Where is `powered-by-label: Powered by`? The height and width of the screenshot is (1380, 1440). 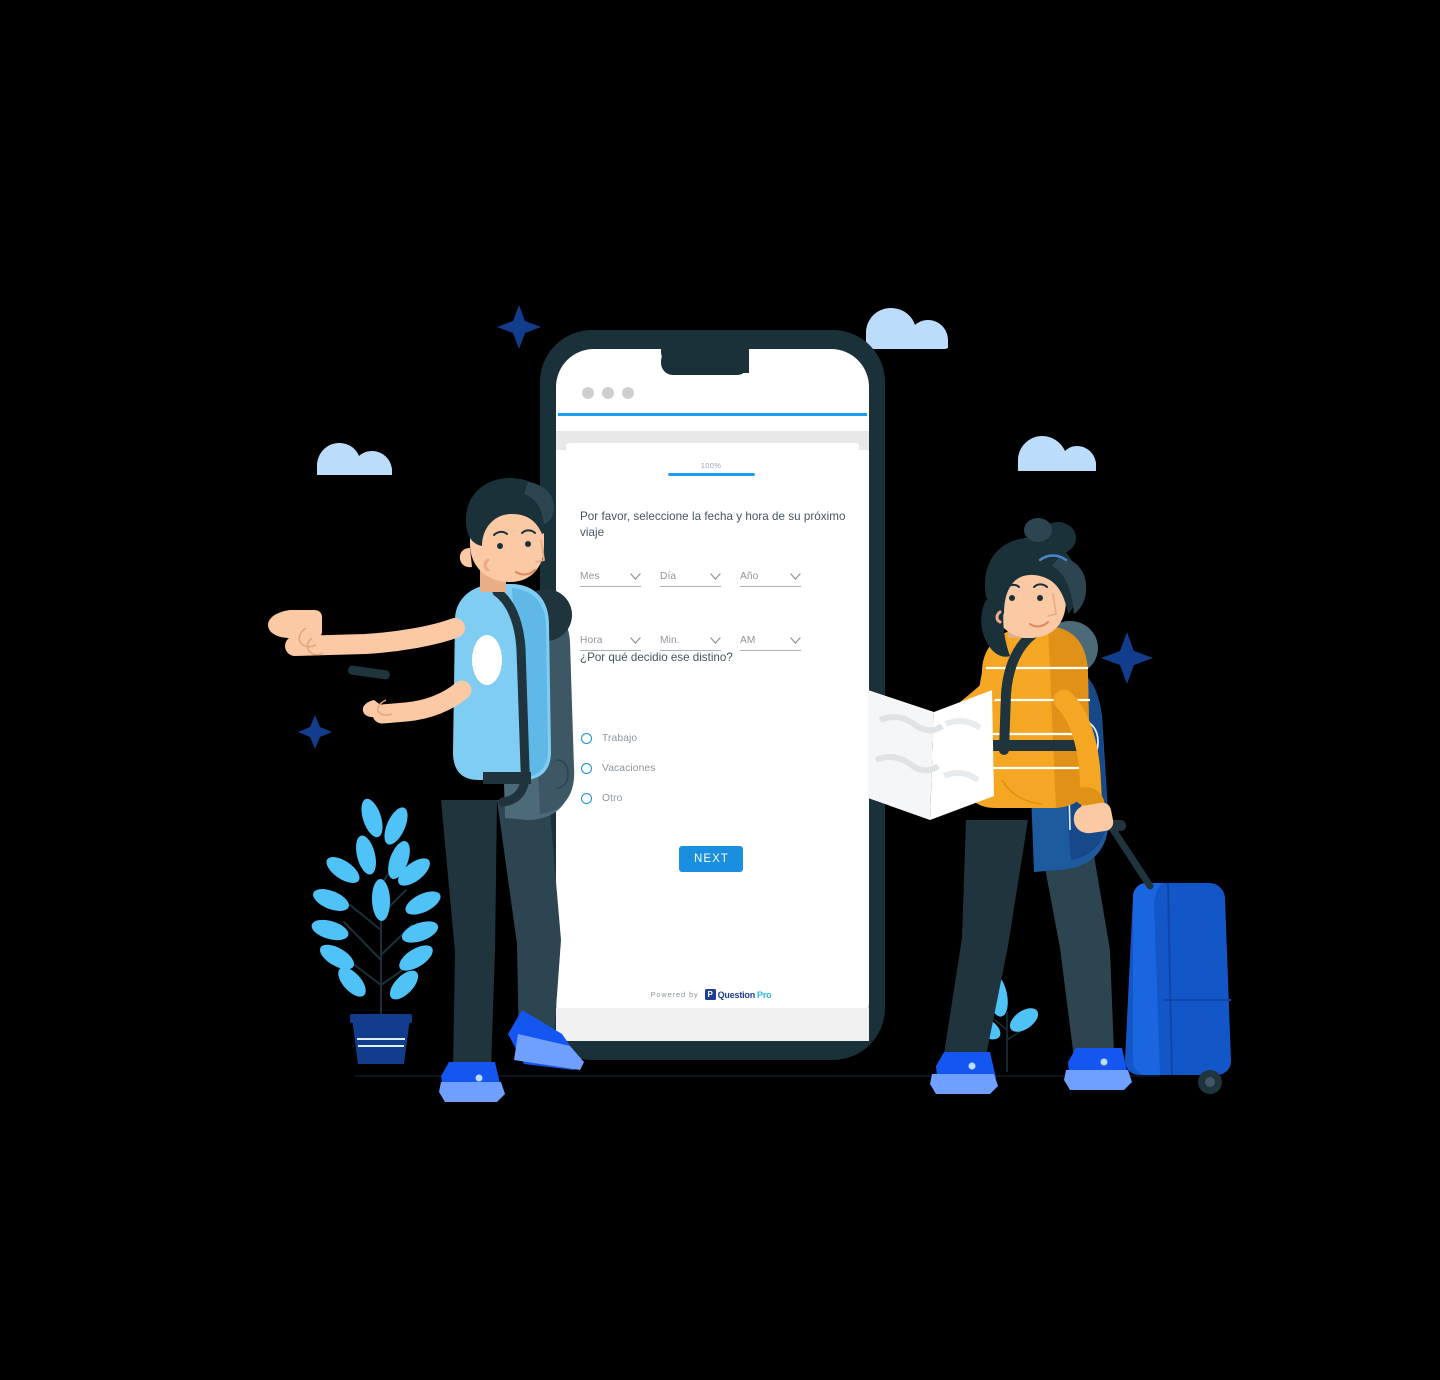 powered-by-label: Powered by is located at coordinates (674, 994).